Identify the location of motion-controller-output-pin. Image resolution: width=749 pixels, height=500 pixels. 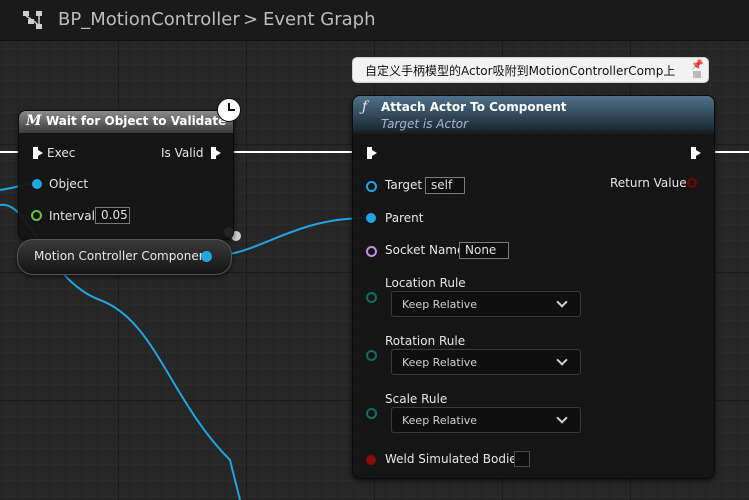
(206, 256).